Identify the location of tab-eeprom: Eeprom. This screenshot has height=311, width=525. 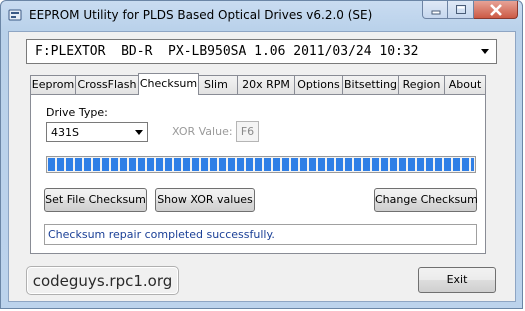
(53, 84).